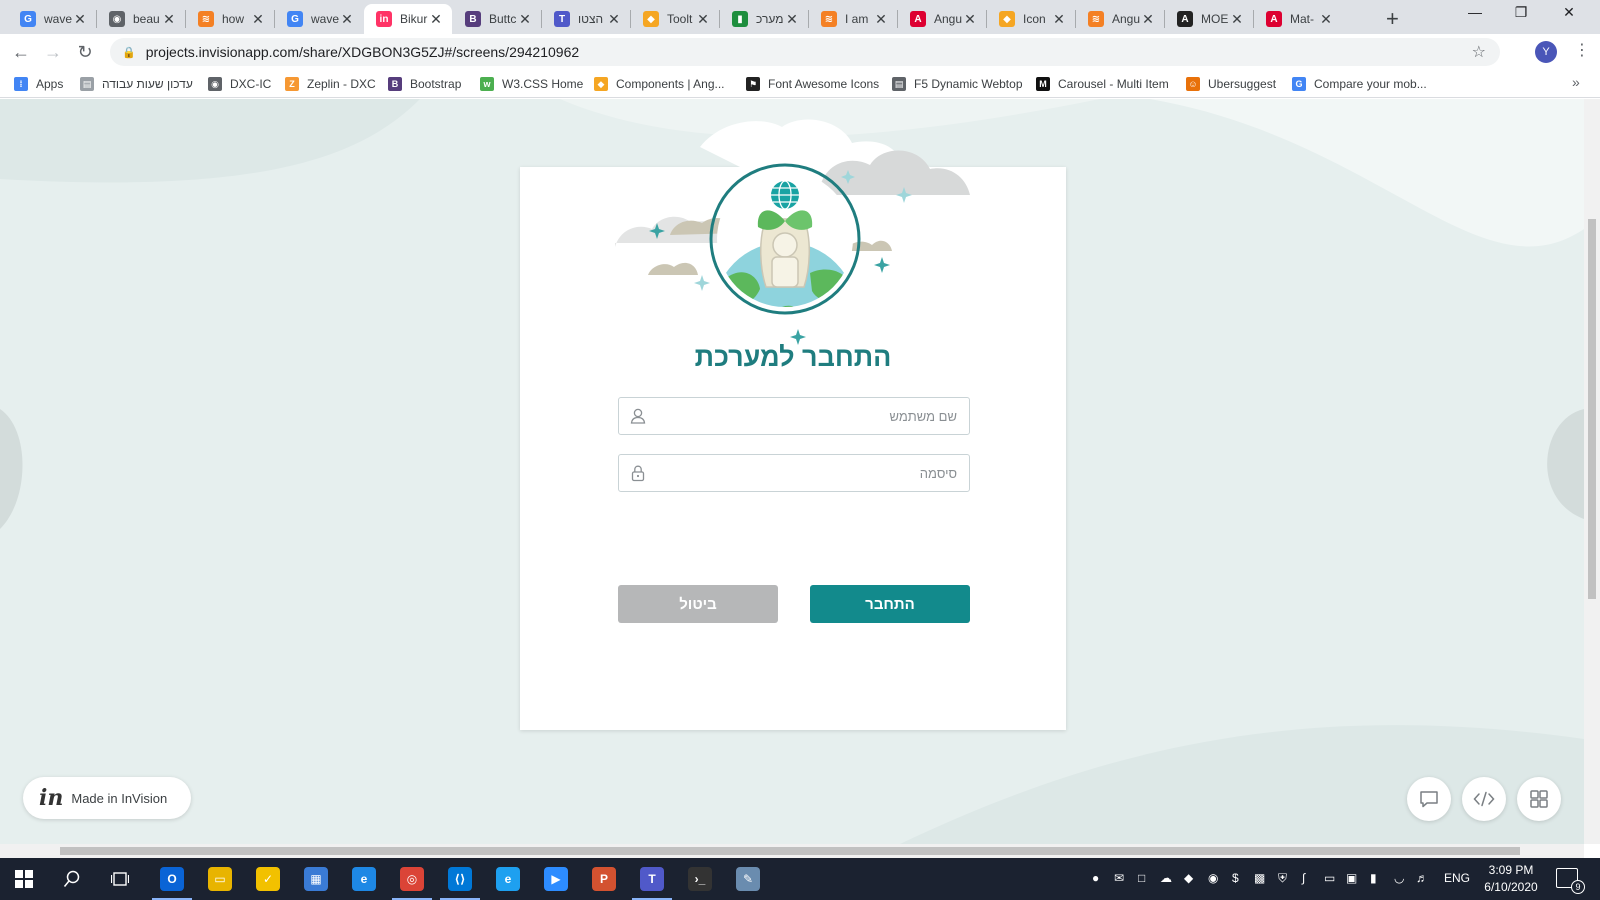 The width and height of the screenshot is (1600, 900). I want to click on mail-tray-icon: ✉, so click(1119, 878).